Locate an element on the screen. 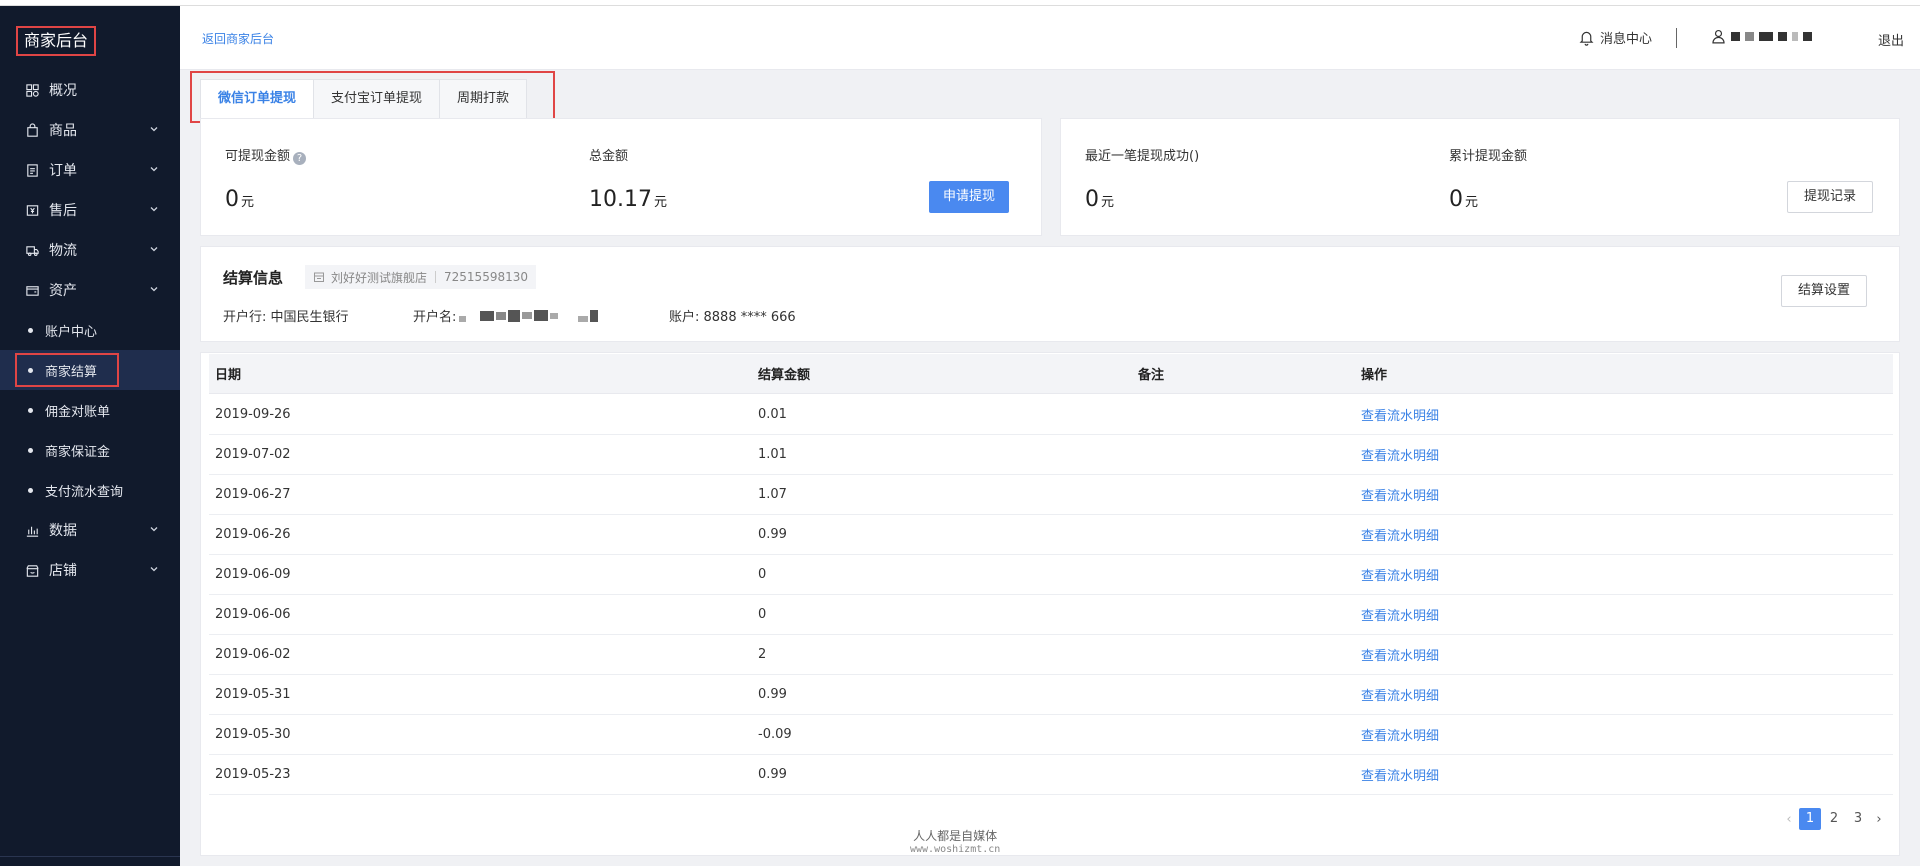  wallet-icon is located at coordinates (32, 290).